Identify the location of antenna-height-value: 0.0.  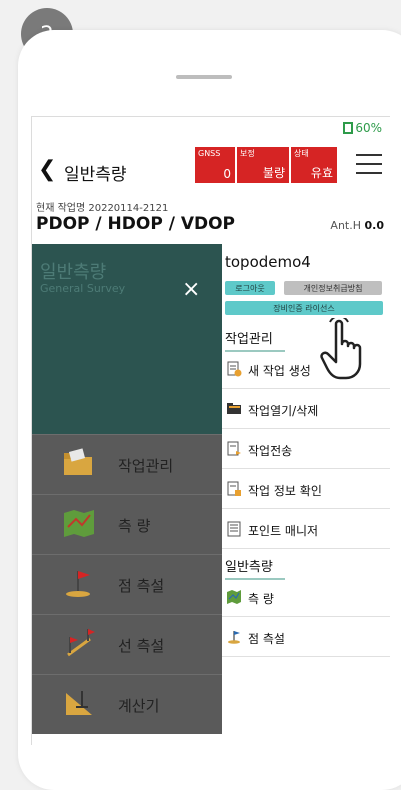
(374, 225).